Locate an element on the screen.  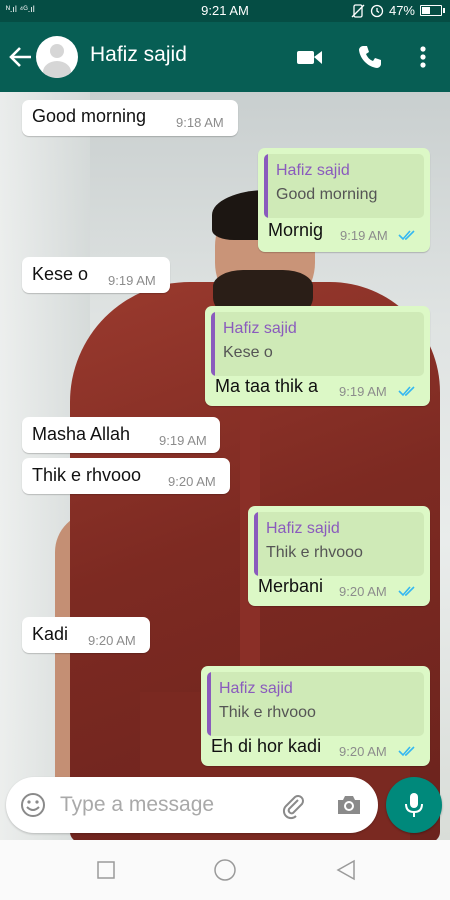
battery-icon is located at coordinates (432, 10).